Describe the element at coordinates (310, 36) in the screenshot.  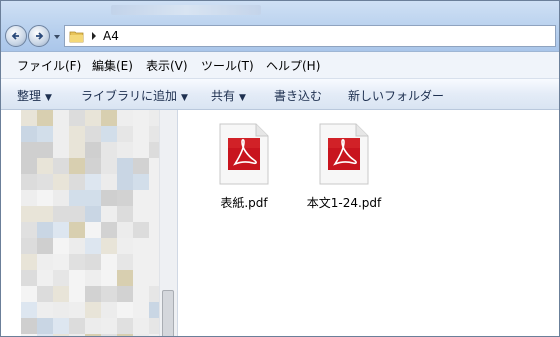
I see `address-box: A4` at that location.